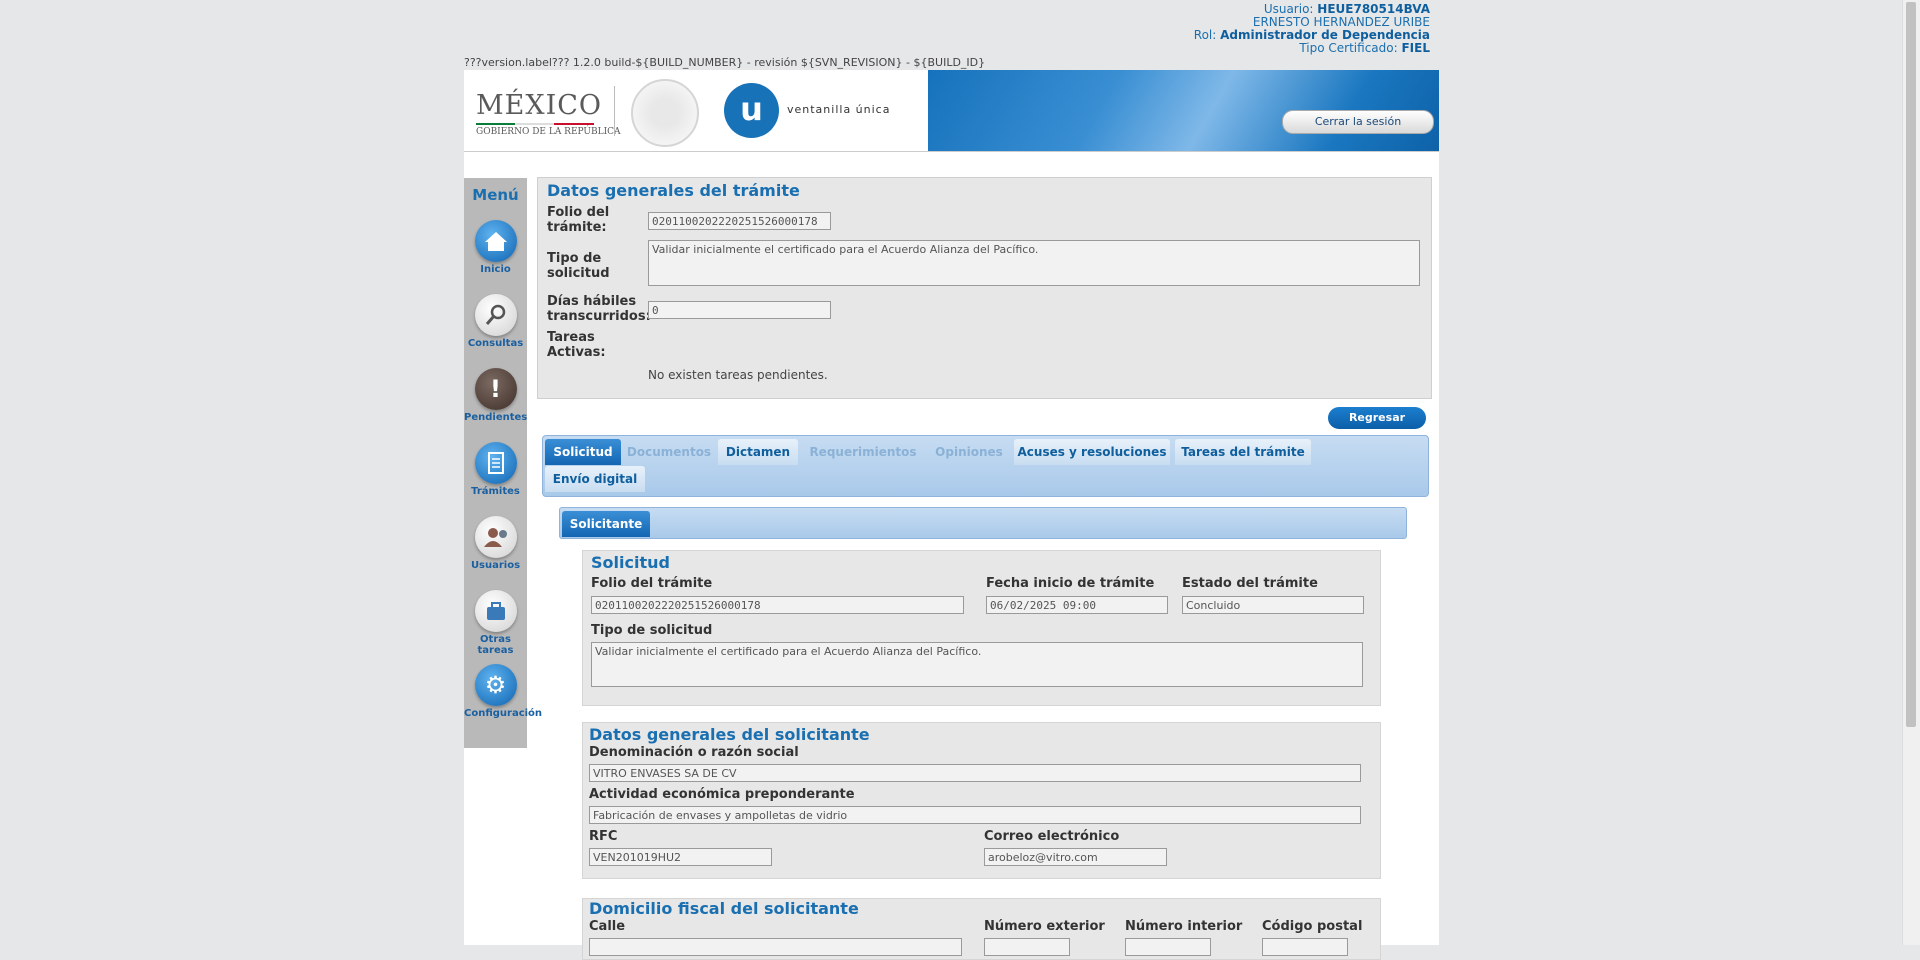  What do you see at coordinates (669, 452) in the screenshot?
I see `tab-documentos: Documentos` at bounding box center [669, 452].